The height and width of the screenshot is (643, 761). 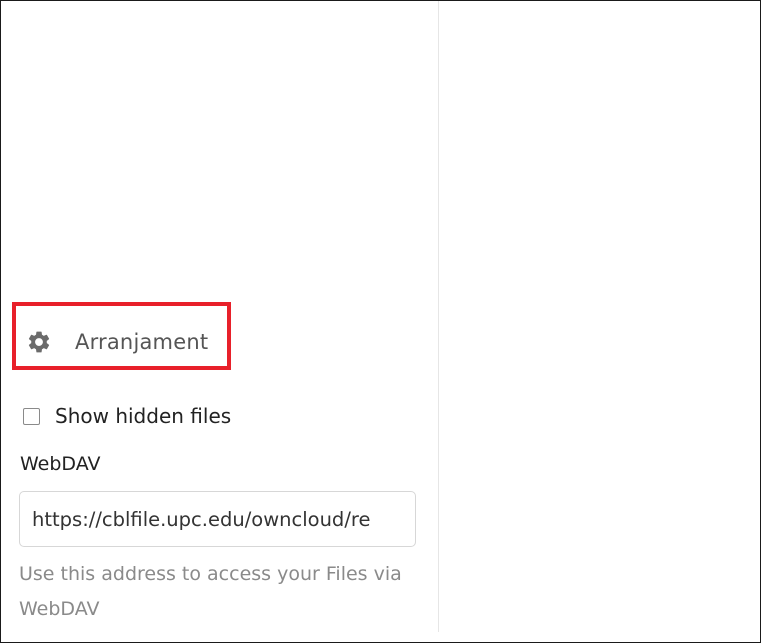 I want to click on show-hidden-files-row: Show hidden files, so click(x=127, y=416).